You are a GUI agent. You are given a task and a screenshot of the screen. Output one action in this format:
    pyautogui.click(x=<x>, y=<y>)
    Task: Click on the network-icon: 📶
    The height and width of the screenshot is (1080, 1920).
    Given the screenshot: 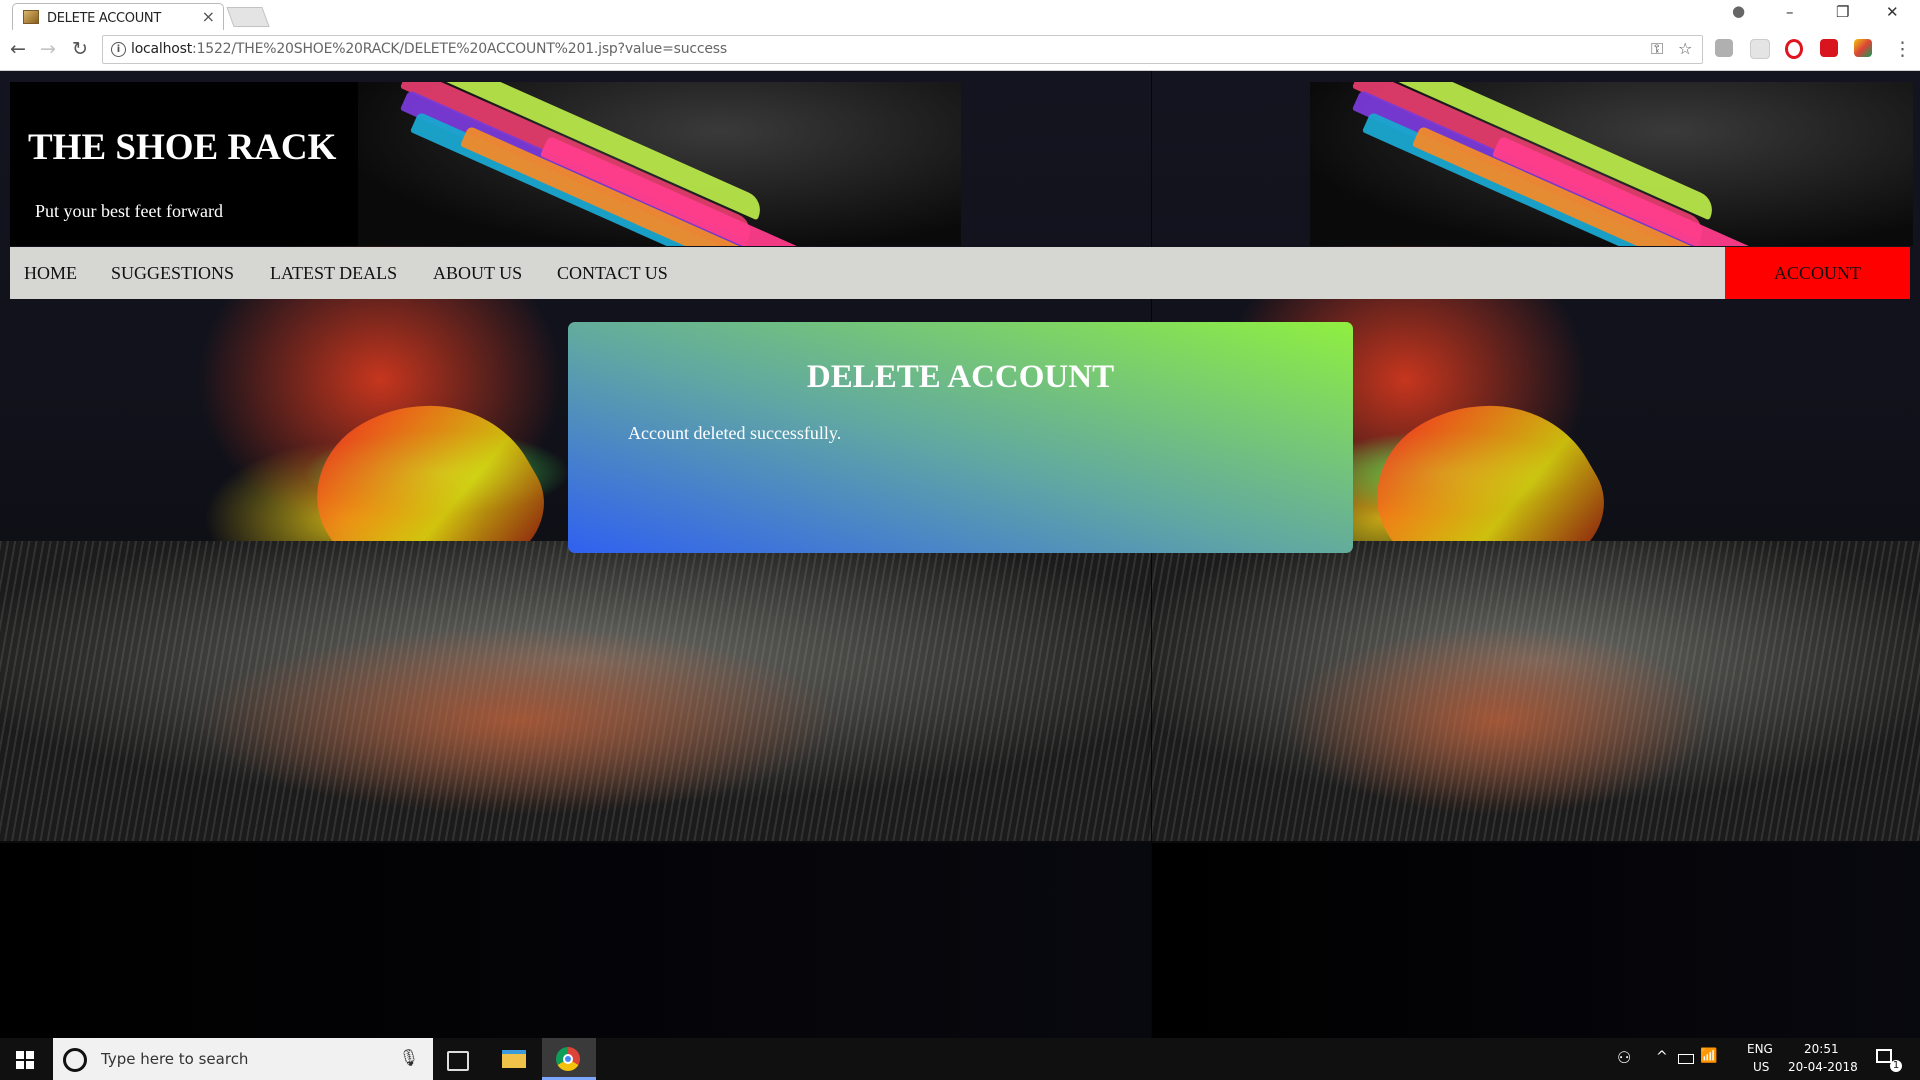 What is the action you would take?
    pyautogui.click(x=1708, y=1056)
    